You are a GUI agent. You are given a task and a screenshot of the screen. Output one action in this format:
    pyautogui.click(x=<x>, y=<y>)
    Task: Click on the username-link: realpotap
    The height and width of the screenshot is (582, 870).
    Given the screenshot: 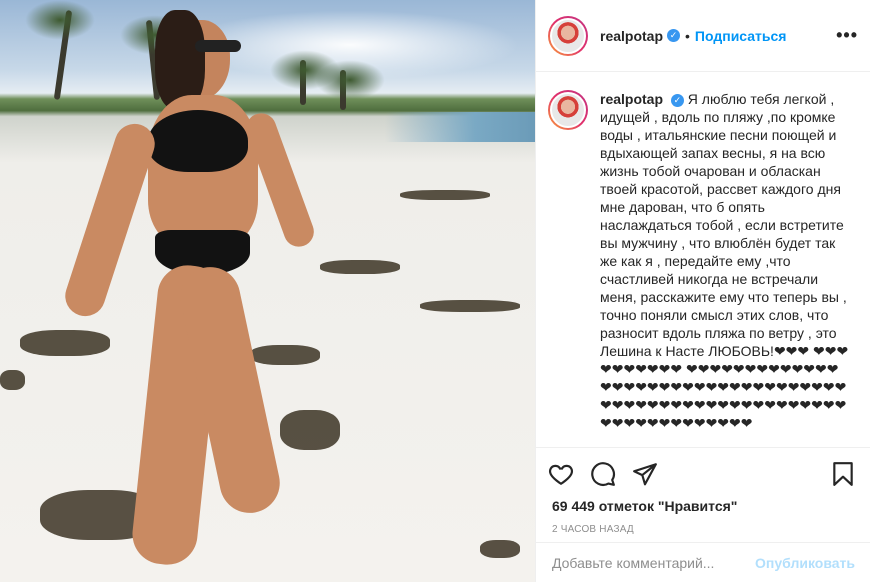 What is the action you would take?
    pyautogui.click(x=631, y=36)
    